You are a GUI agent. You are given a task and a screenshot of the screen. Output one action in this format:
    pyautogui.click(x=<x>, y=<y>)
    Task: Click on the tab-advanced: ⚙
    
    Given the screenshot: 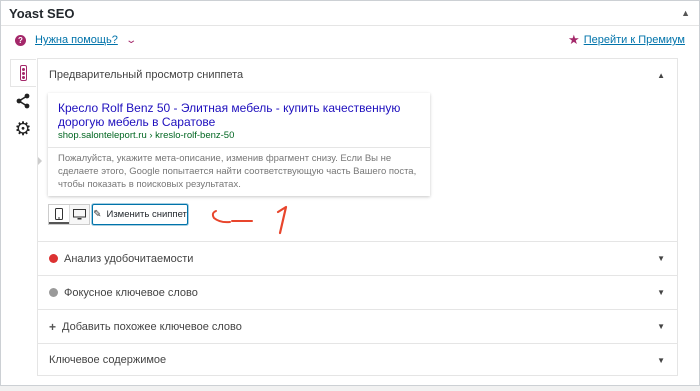 What is the action you would take?
    pyautogui.click(x=23, y=129)
    